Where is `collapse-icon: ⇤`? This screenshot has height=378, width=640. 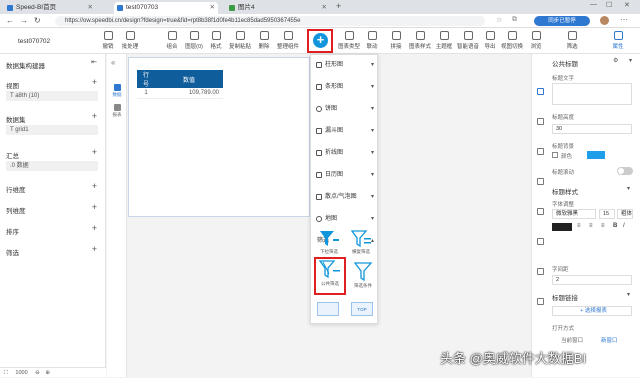 collapse-icon: ⇤ is located at coordinates (94, 62).